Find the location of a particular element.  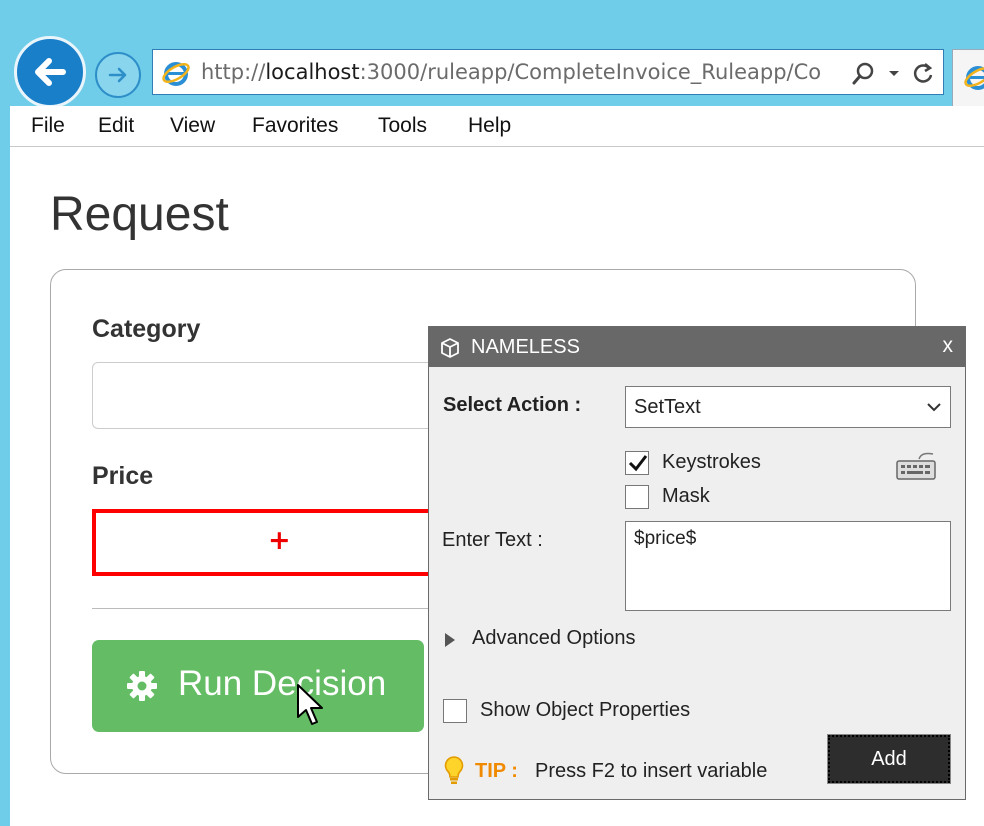

page-title: Request is located at coordinates (139, 214).